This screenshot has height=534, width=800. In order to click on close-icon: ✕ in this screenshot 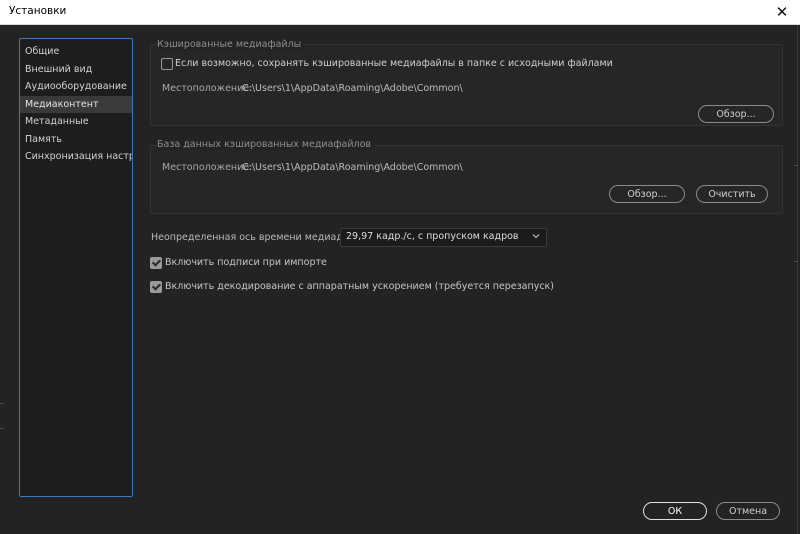, I will do `click(782, 12)`.